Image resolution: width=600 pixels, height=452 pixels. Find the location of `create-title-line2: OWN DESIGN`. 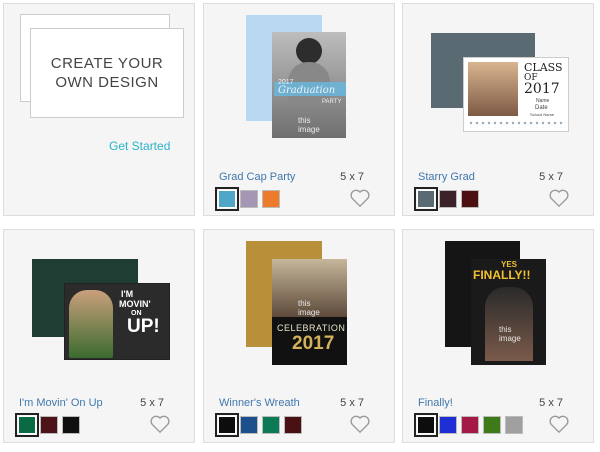

create-title-line2: OWN DESIGN is located at coordinates (107, 82).